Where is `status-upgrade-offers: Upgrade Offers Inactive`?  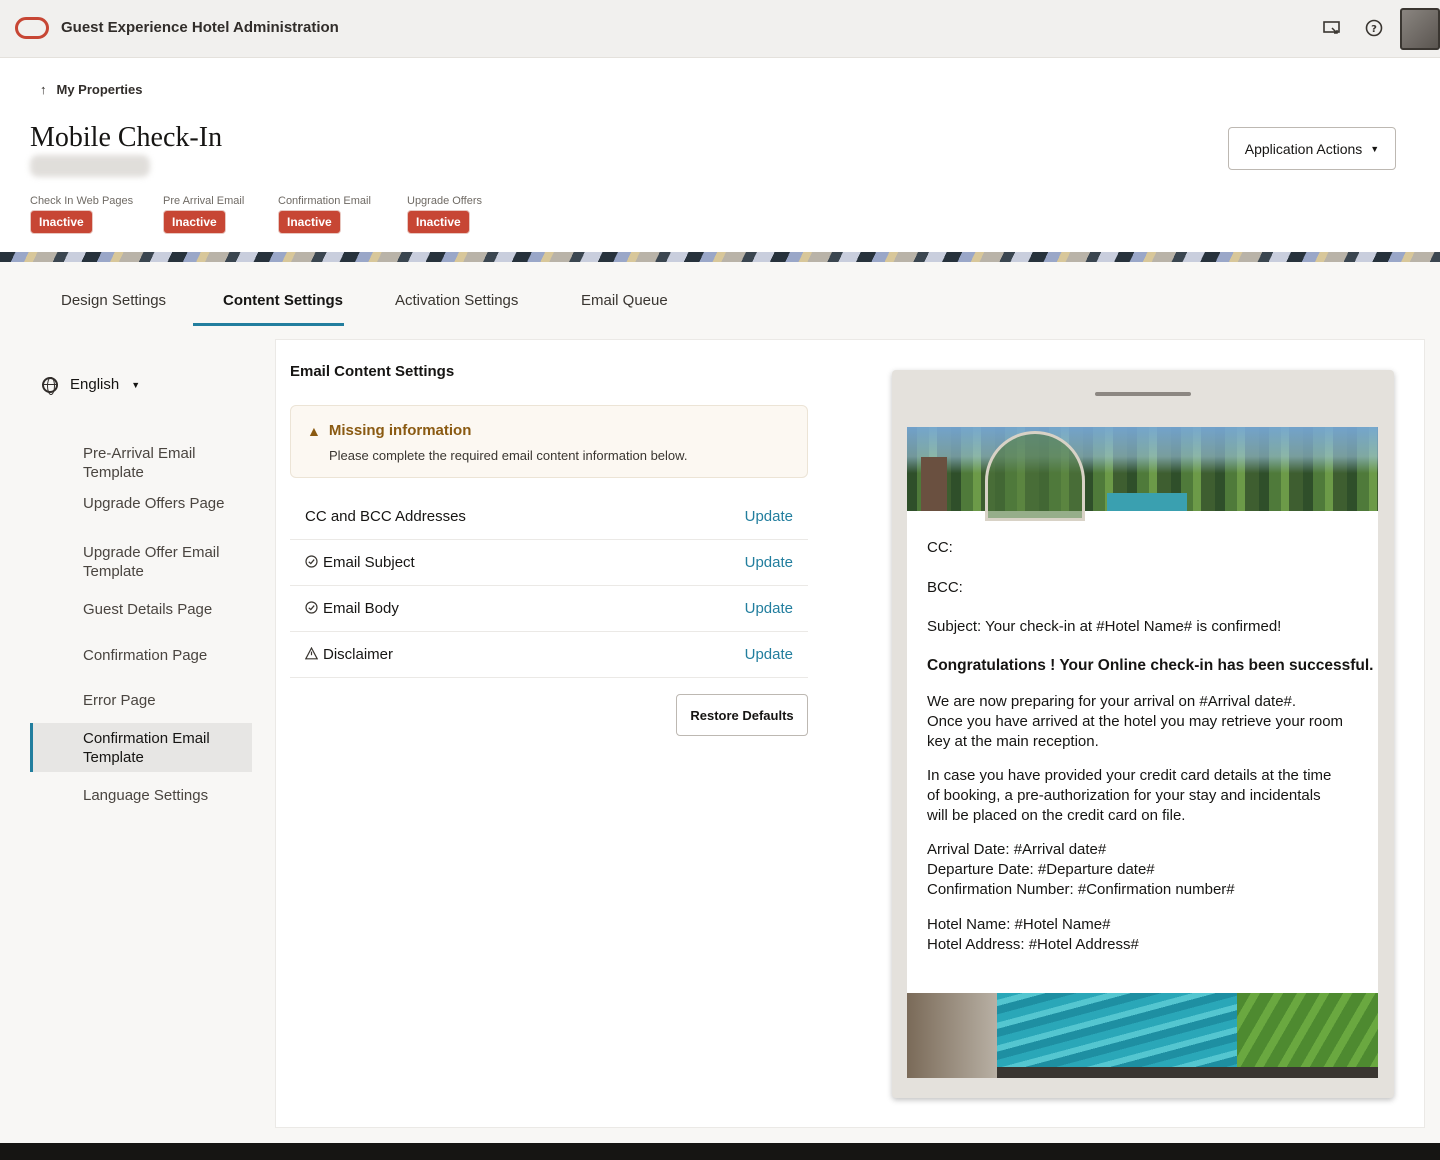 status-upgrade-offers: Upgrade Offers Inactive is located at coordinates (444, 214).